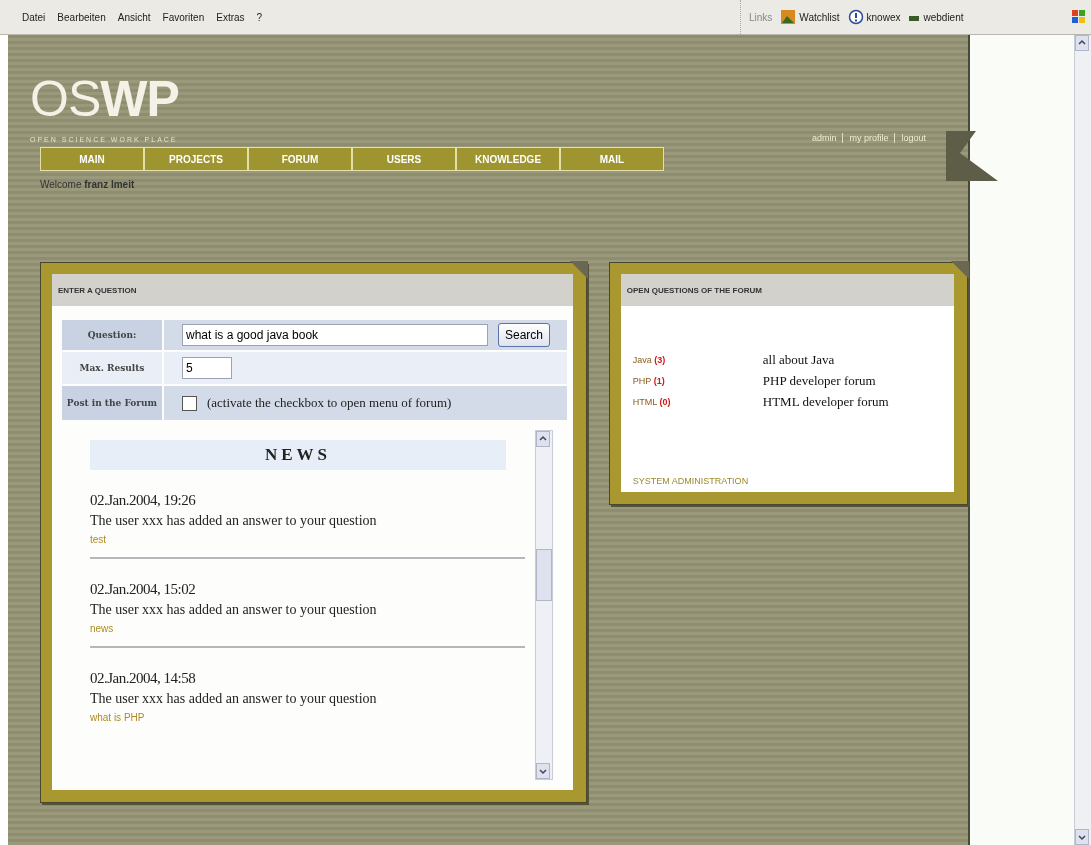  Describe the element at coordinates (761, 17) in the screenshot. I see `links-label: Links` at that location.